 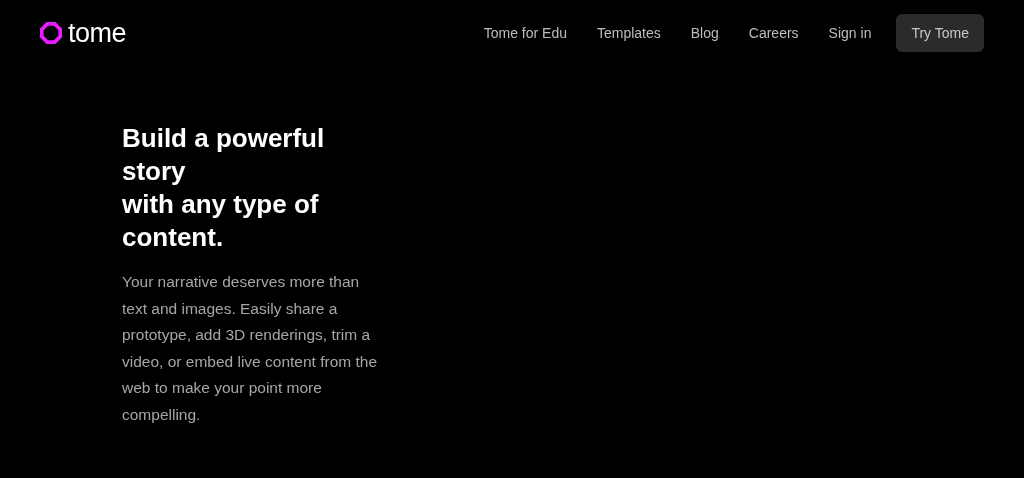 What do you see at coordinates (525, 33) in the screenshot?
I see `nav-link: Tome for Edu` at bounding box center [525, 33].